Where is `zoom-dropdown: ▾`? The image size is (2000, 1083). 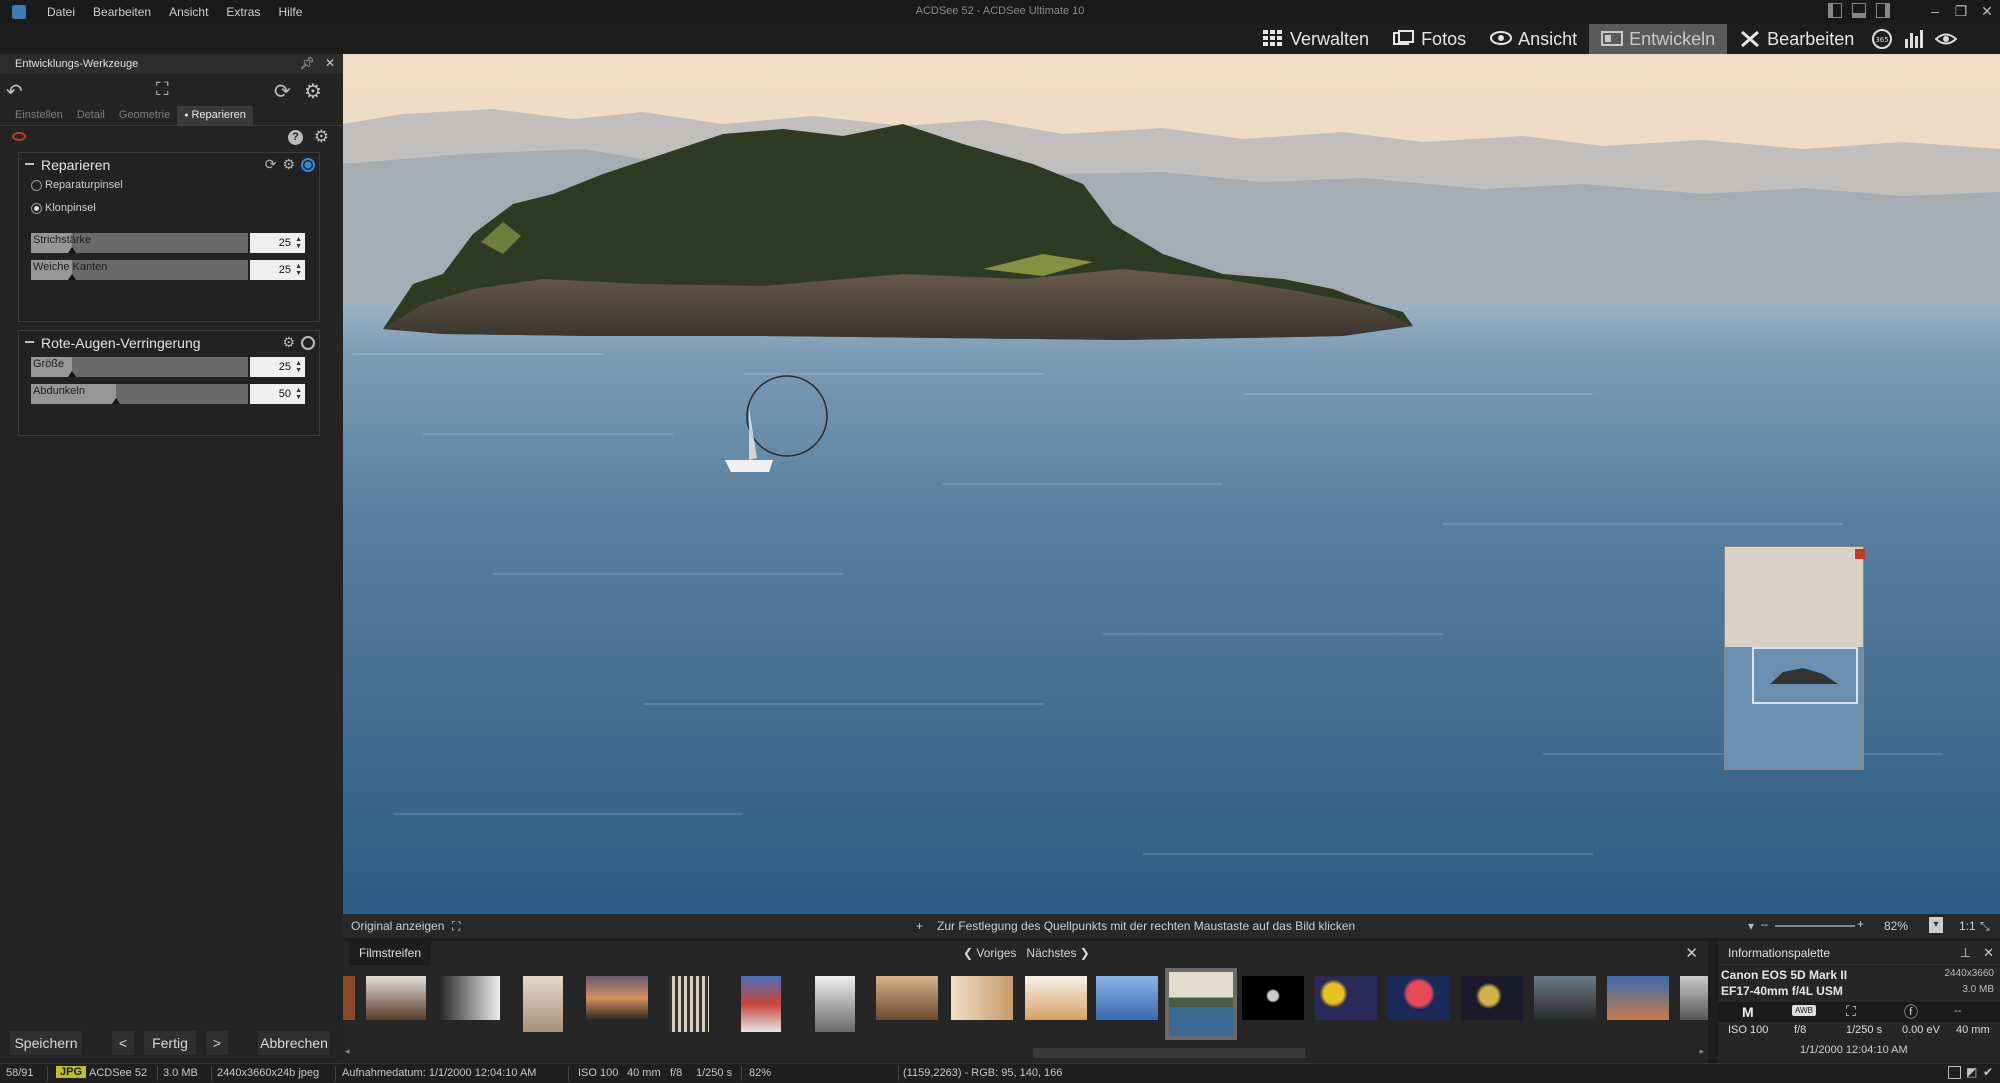
zoom-dropdown: ▾ is located at coordinates (1936, 925).